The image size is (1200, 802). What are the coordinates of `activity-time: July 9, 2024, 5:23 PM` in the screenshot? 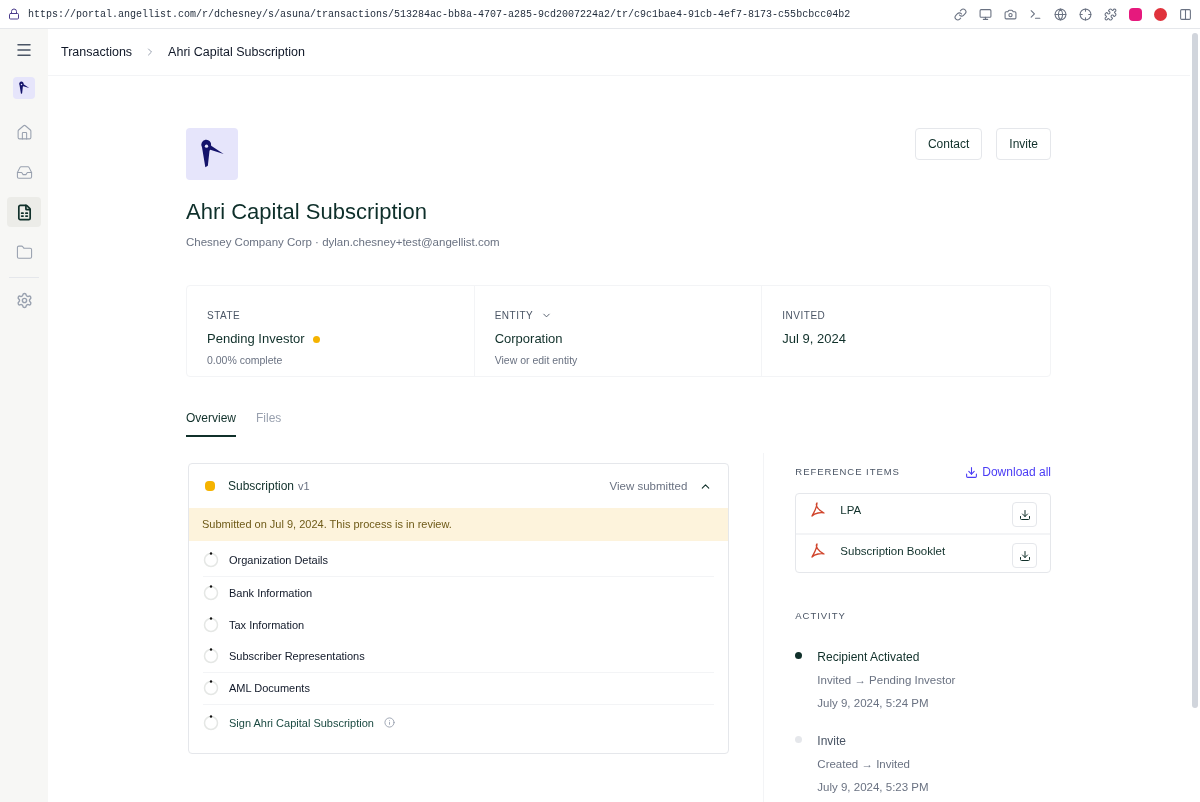 It's located at (873, 788).